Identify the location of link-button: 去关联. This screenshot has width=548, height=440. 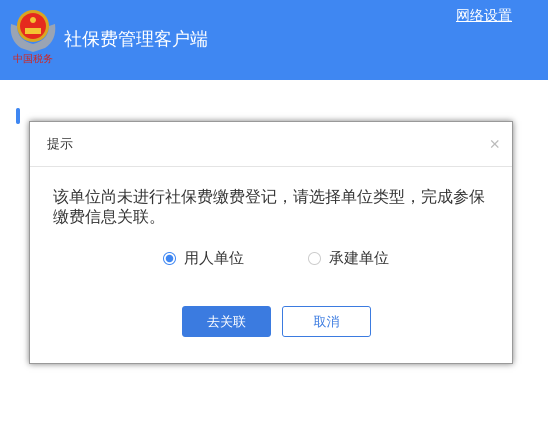
(226, 321).